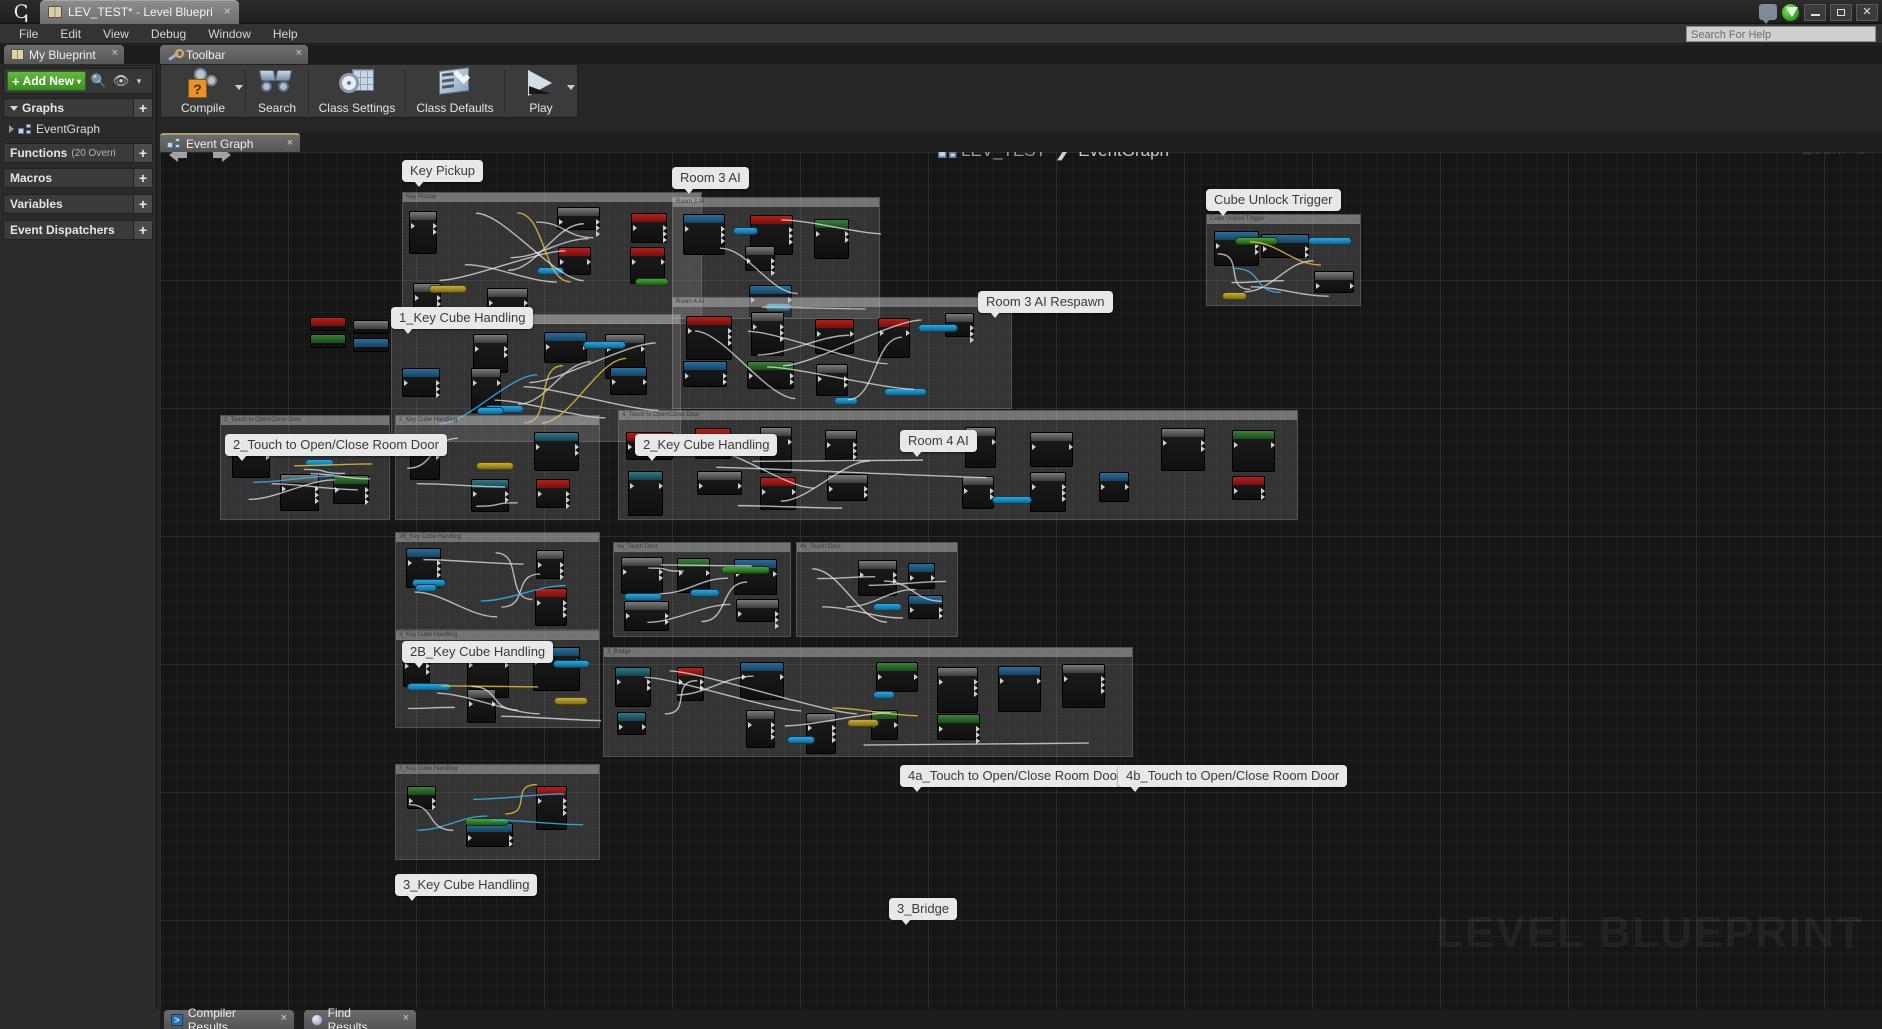 The width and height of the screenshot is (1882, 1029). Describe the element at coordinates (1003, 156) in the screenshot. I see `breadcrumb-root: LEV_TEST` at that location.